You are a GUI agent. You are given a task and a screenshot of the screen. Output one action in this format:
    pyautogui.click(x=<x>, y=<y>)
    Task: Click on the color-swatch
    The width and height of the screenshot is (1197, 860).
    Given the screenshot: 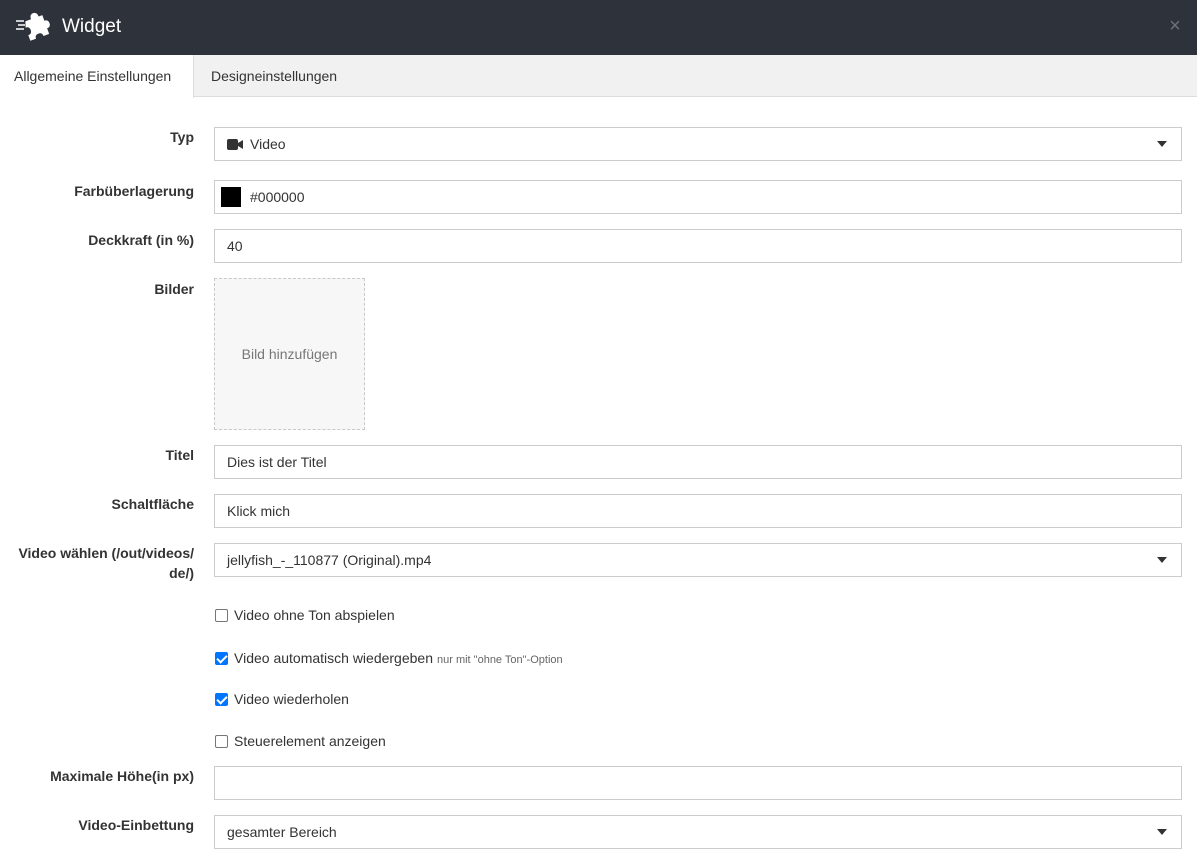 What is the action you would take?
    pyautogui.click(x=231, y=197)
    